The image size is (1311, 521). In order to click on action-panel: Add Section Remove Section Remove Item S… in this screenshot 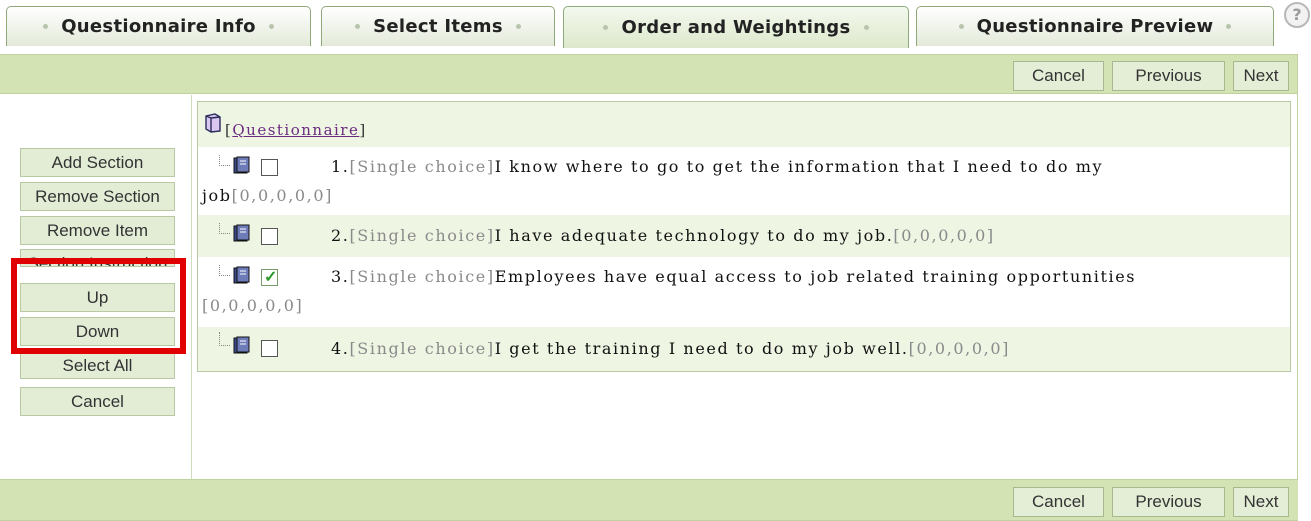, I will do `click(96, 287)`.